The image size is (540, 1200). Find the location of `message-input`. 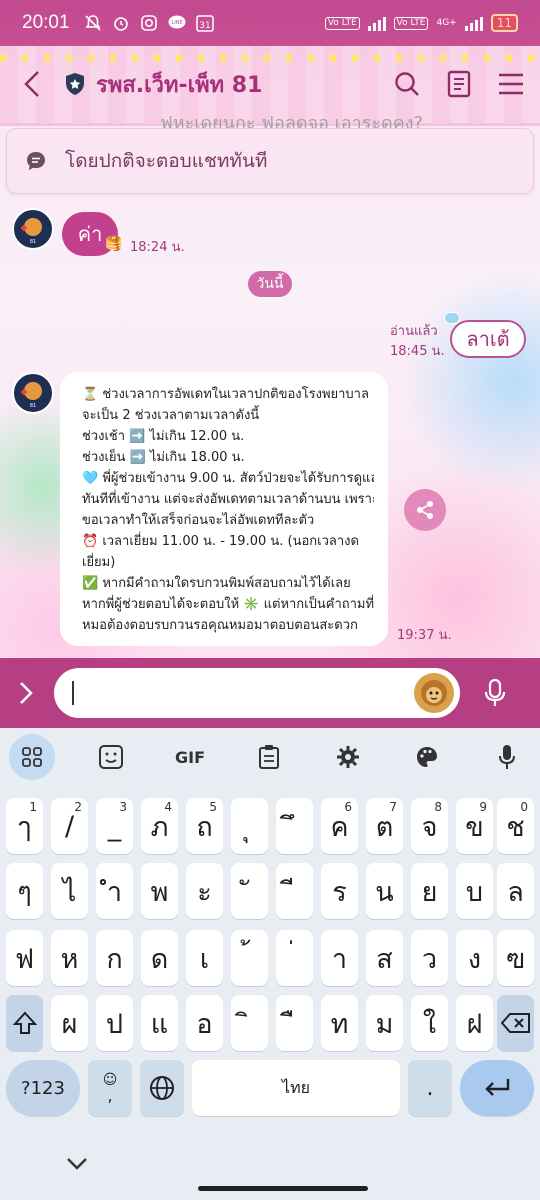

message-input is located at coordinates (257, 693).